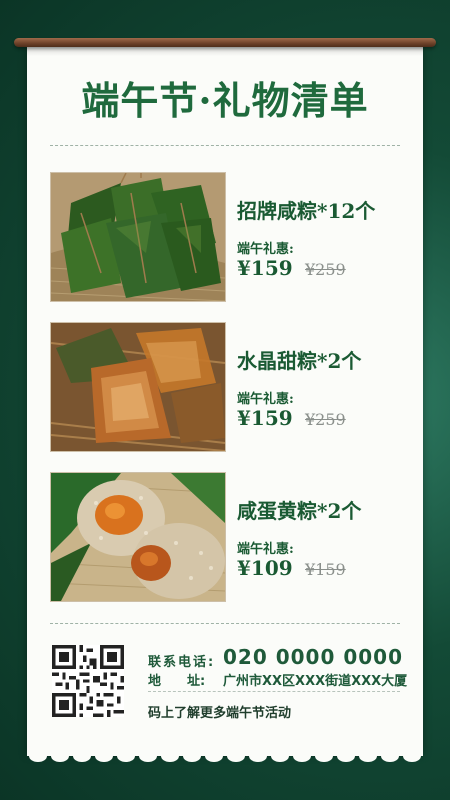 Image resolution: width=450 pixels, height=800 pixels. Describe the element at coordinates (225, 145) in the screenshot. I see `title-divider` at that location.